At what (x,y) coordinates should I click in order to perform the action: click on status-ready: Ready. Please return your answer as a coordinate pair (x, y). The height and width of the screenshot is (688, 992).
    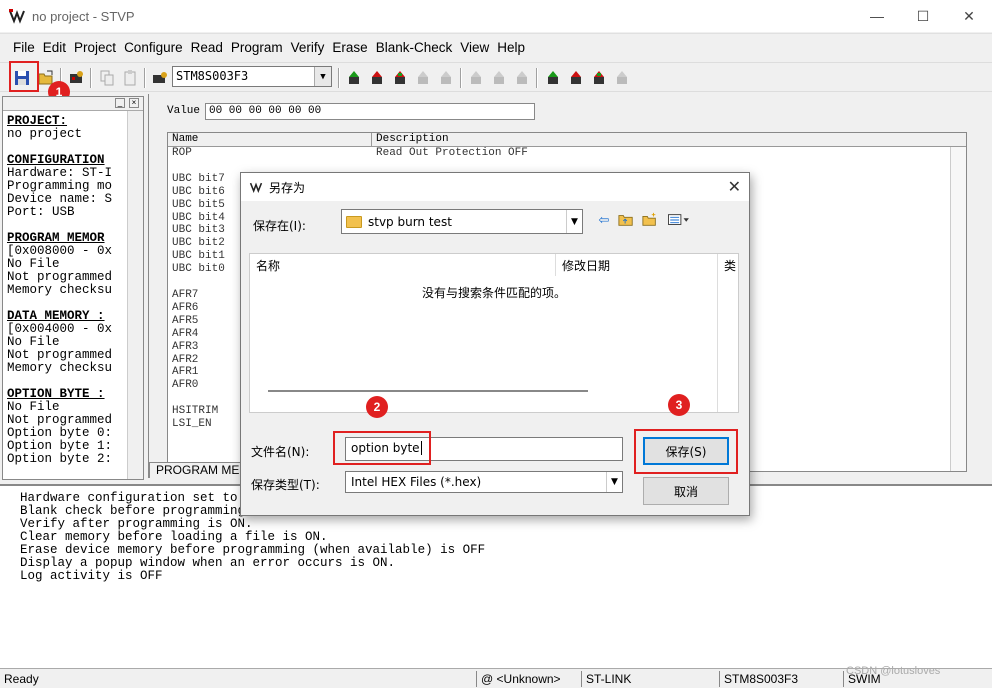
    Looking at the image, I should click on (21, 679).